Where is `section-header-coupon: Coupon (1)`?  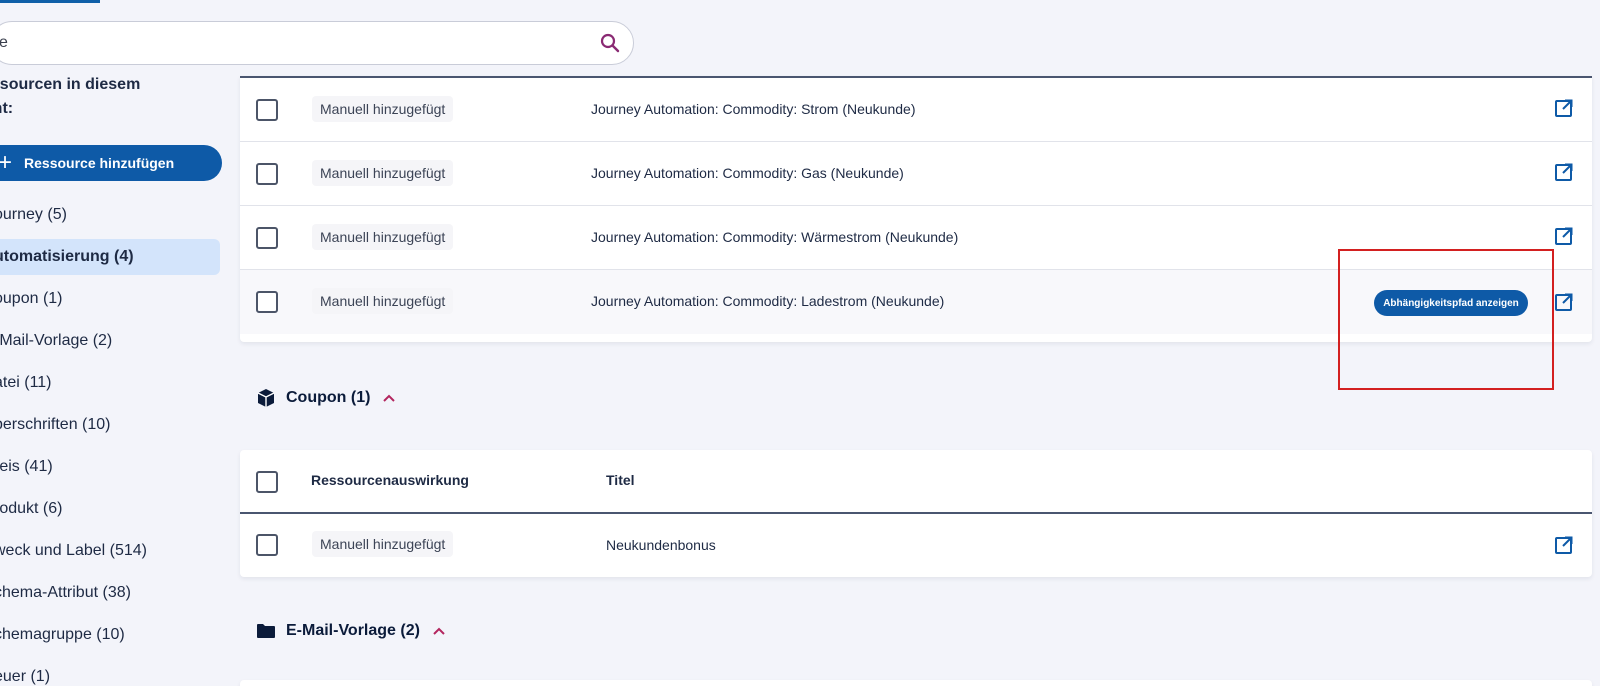 section-header-coupon: Coupon (1) is located at coordinates (326, 398).